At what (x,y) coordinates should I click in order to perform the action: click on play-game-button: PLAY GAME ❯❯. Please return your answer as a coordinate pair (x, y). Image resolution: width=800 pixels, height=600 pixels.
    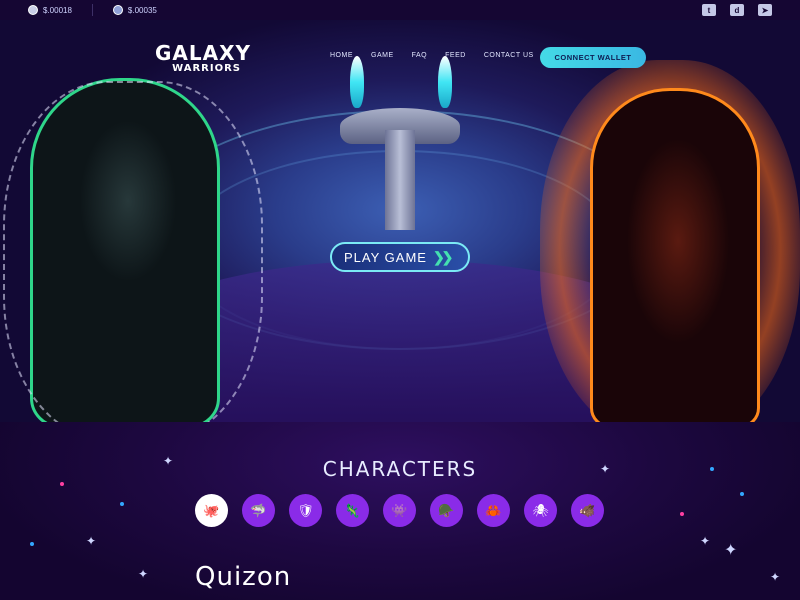
    Looking at the image, I should click on (400, 257).